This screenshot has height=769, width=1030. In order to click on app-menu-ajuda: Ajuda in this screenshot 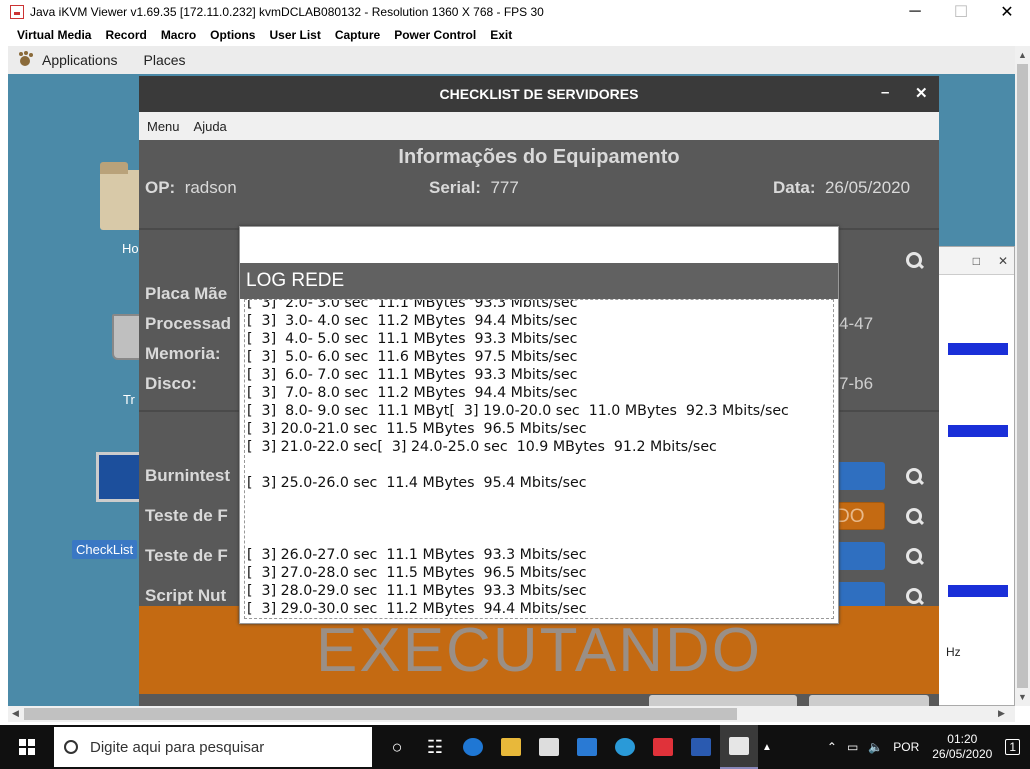, I will do `click(210, 126)`.